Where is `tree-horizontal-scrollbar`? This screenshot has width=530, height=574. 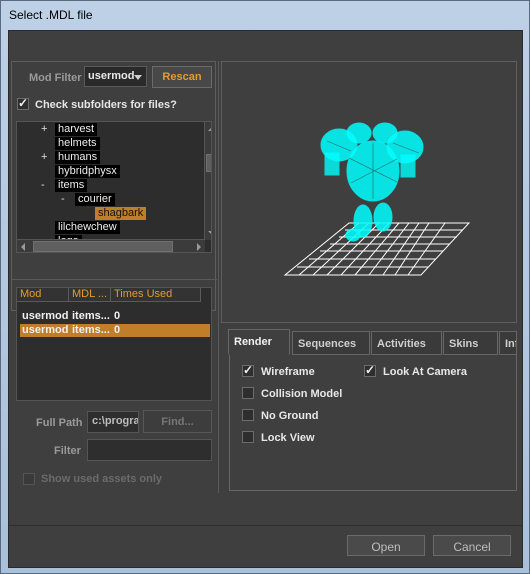
tree-horizontal-scrollbar is located at coordinates (111, 245).